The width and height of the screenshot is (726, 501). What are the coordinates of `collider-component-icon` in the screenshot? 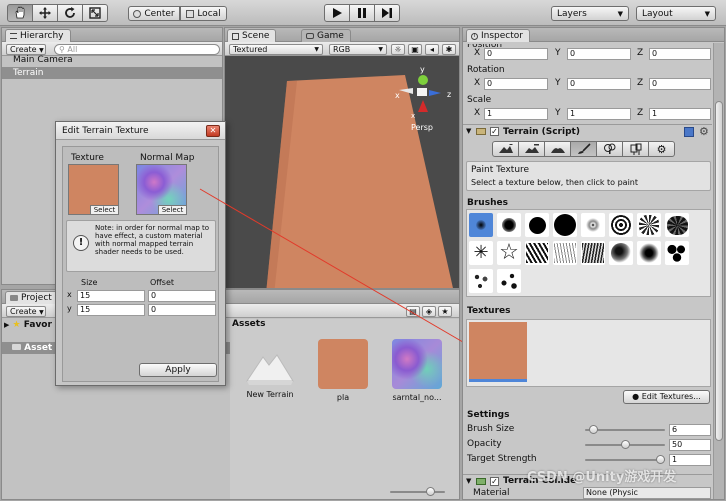 It's located at (481, 481).